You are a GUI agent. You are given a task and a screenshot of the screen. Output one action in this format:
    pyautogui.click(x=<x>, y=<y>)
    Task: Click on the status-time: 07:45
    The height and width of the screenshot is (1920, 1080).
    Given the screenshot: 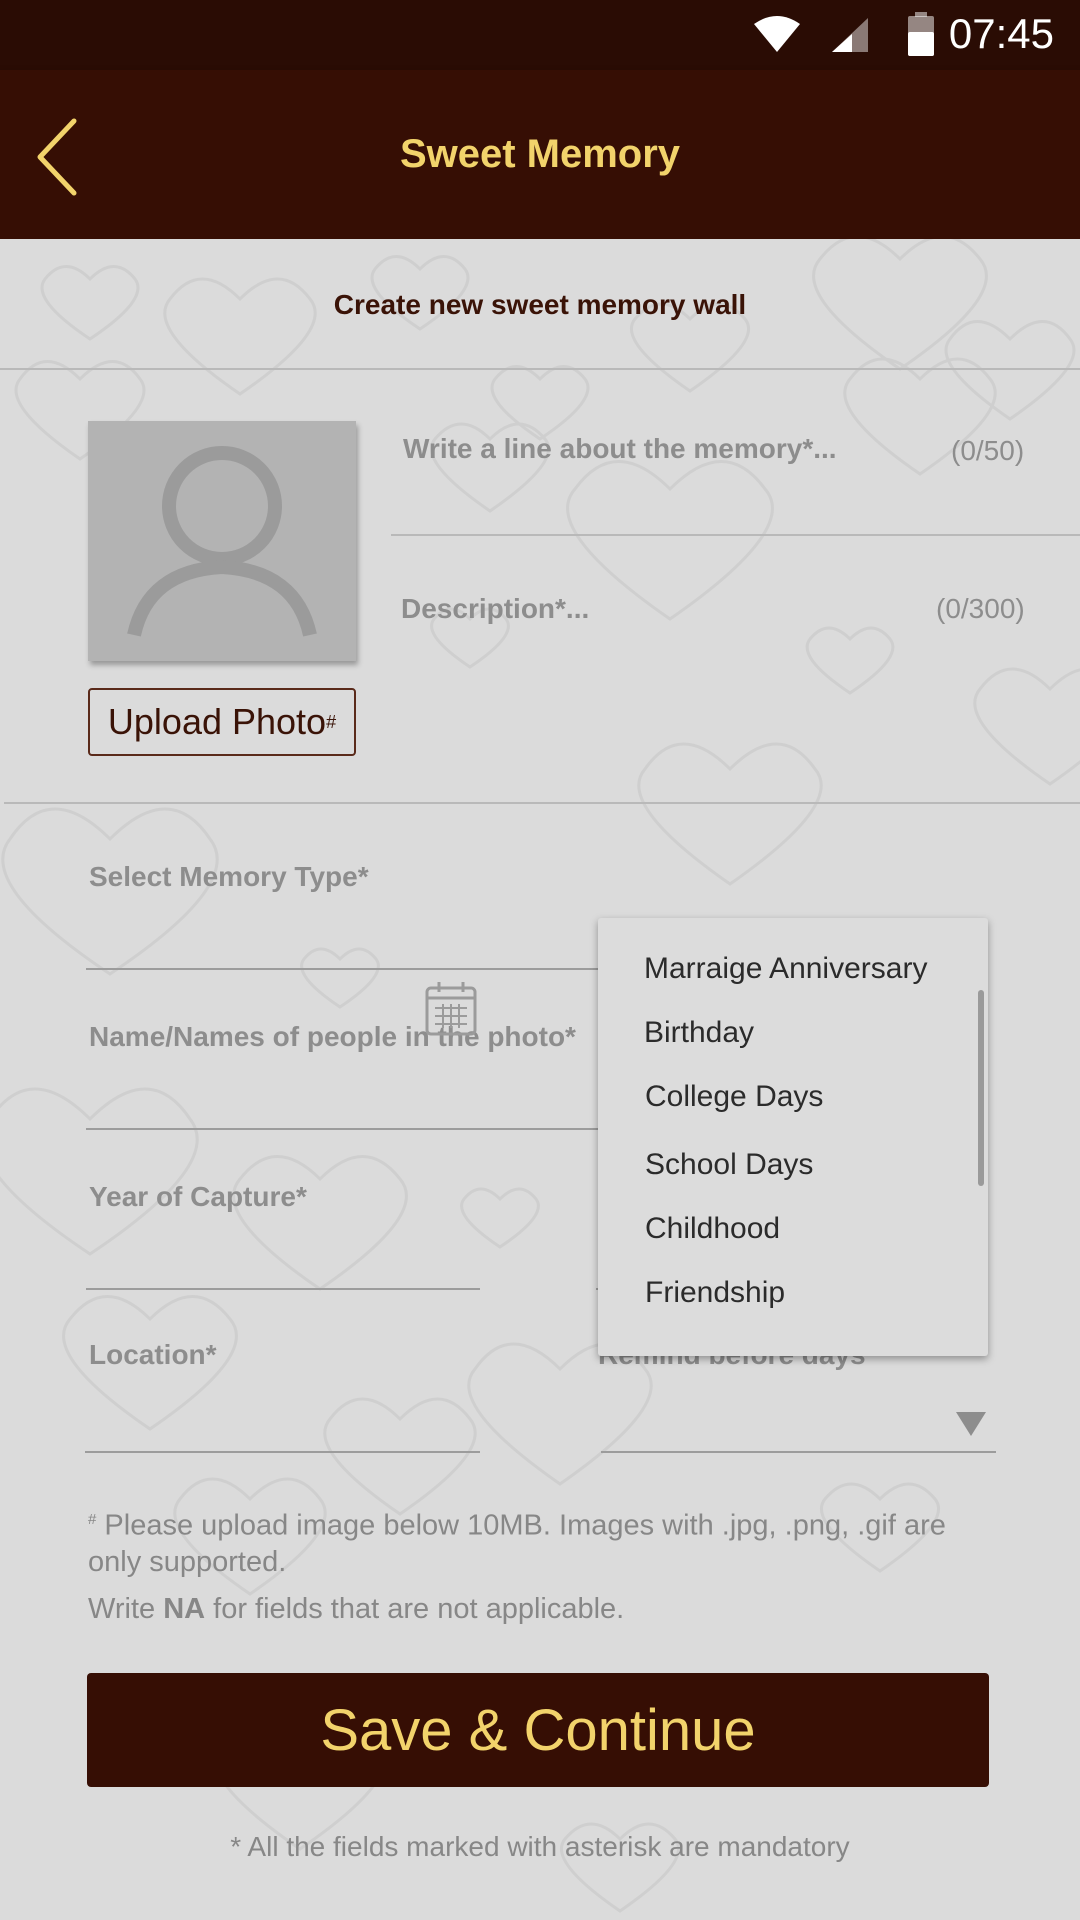 What is the action you would take?
    pyautogui.click(x=1001, y=33)
    